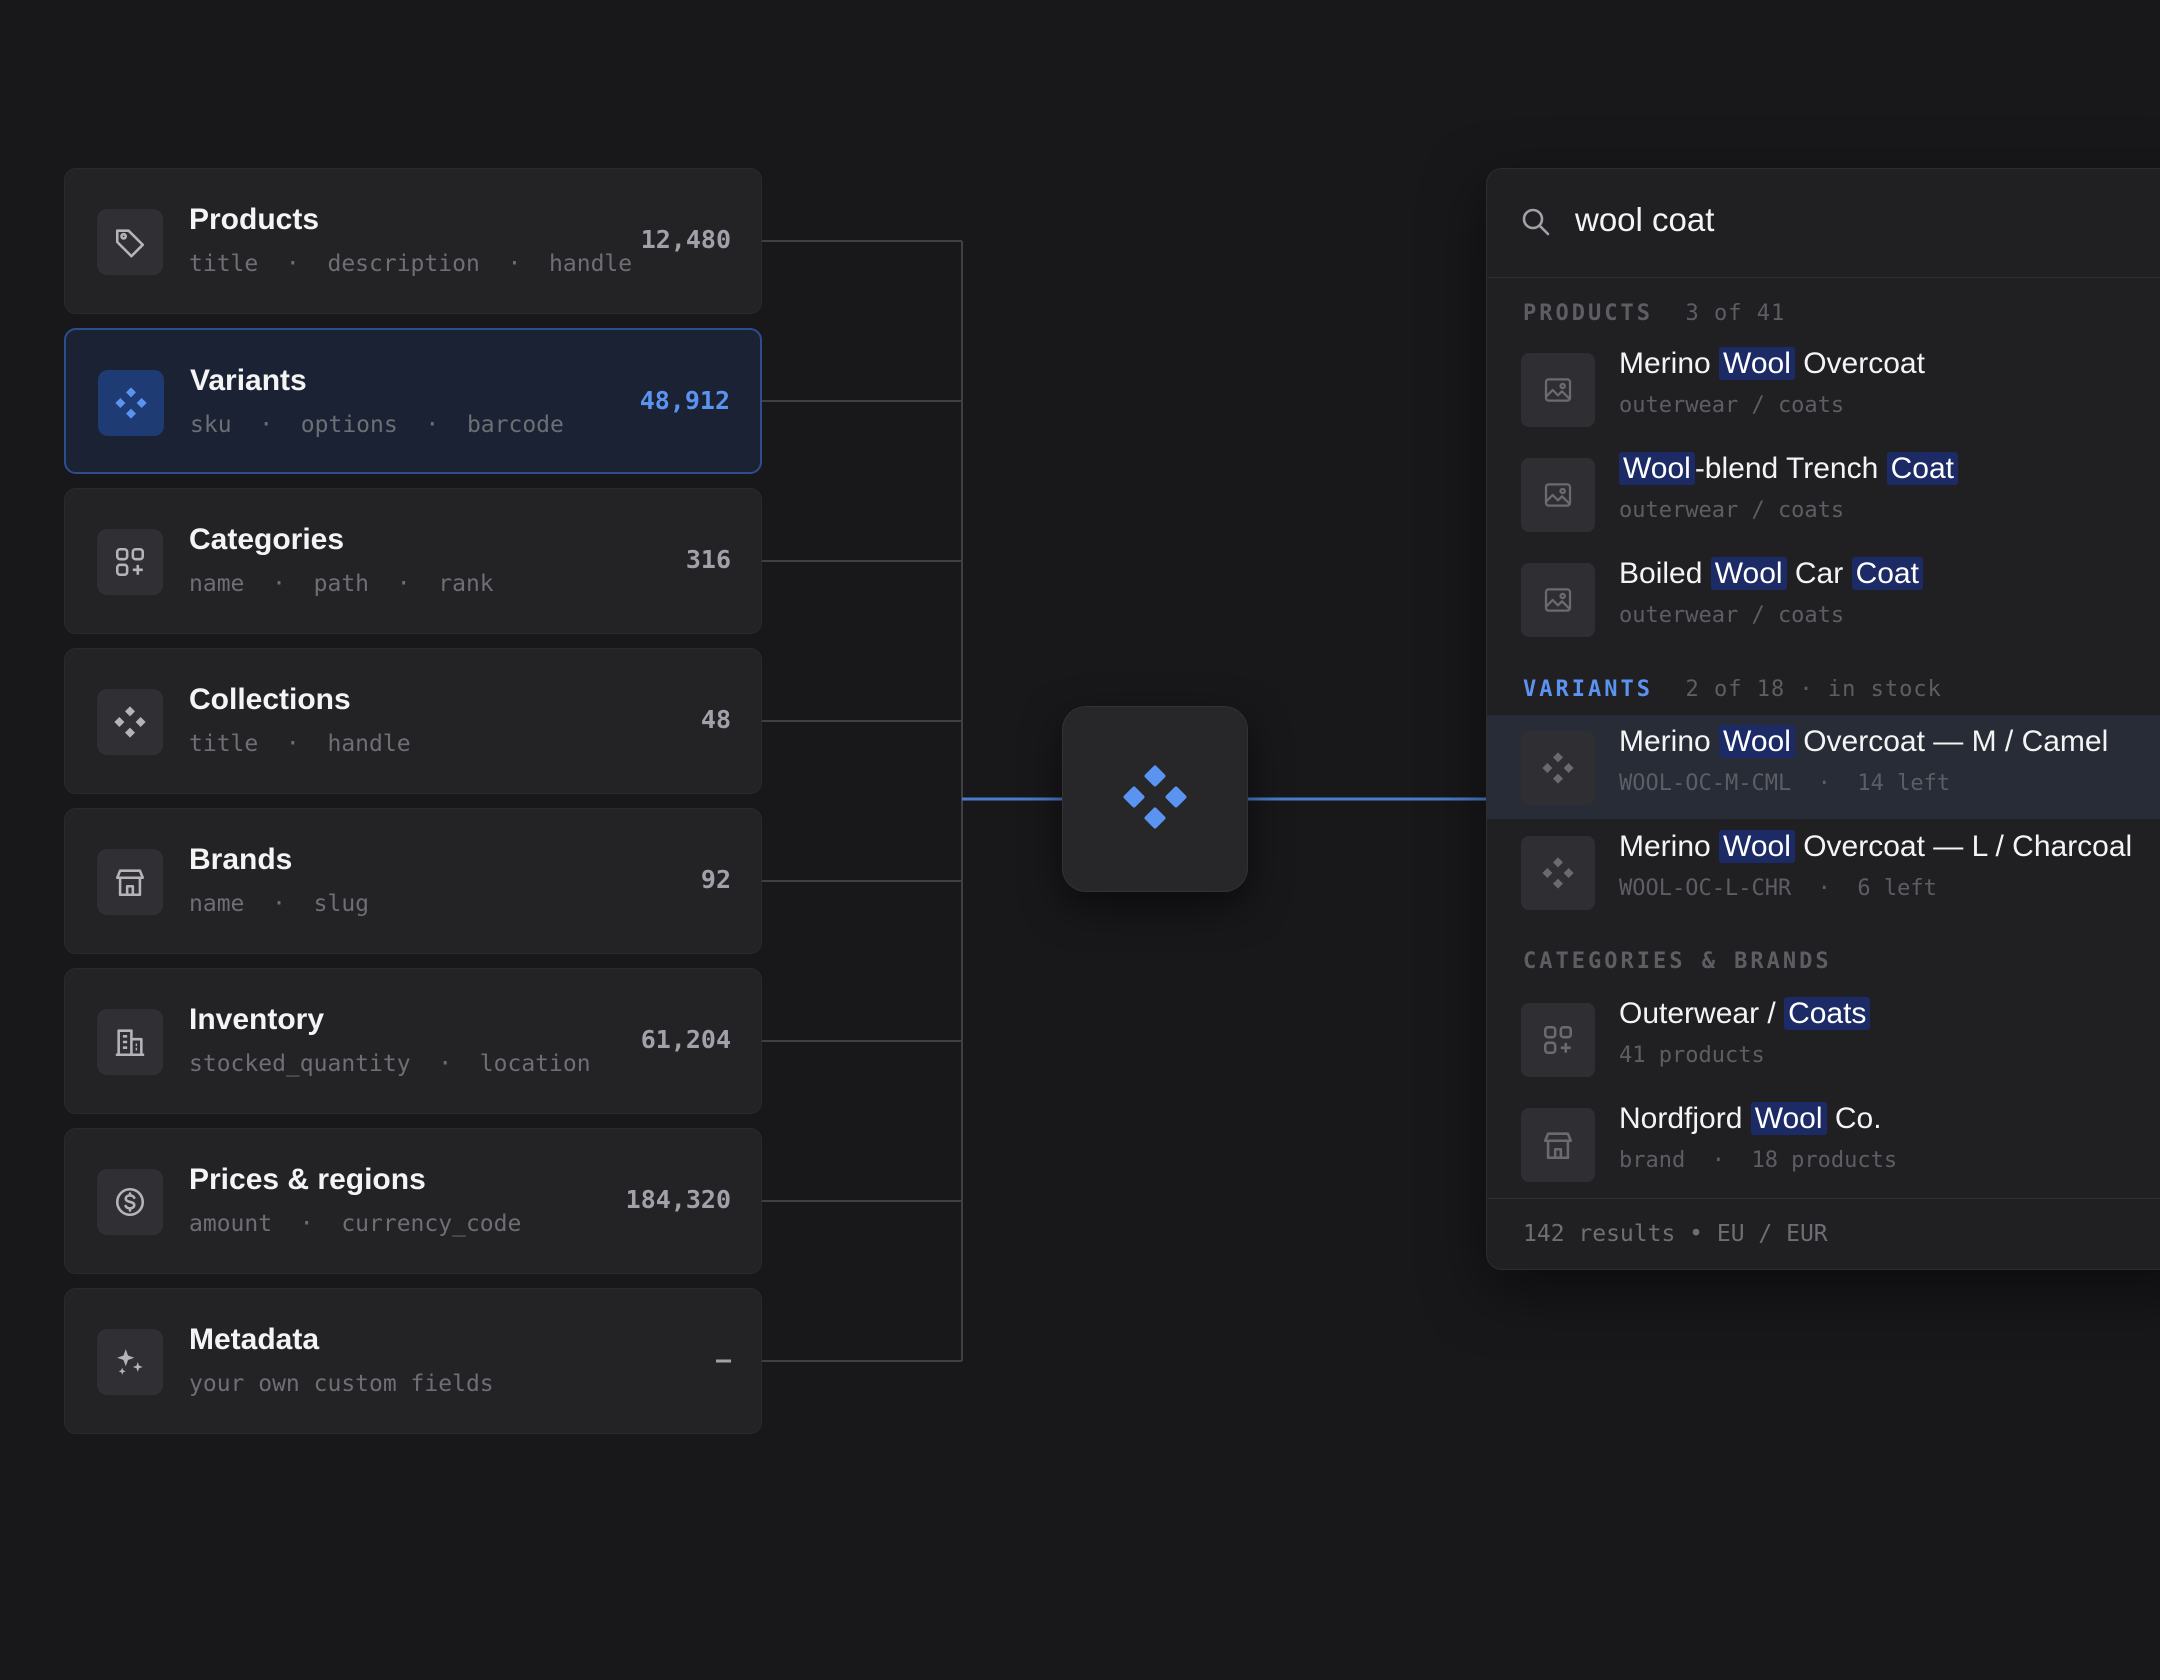 This screenshot has height=1680, width=2160. Describe the element at coordinates (254, 219) in the screenshot. I see `source-title: Products` at that location.